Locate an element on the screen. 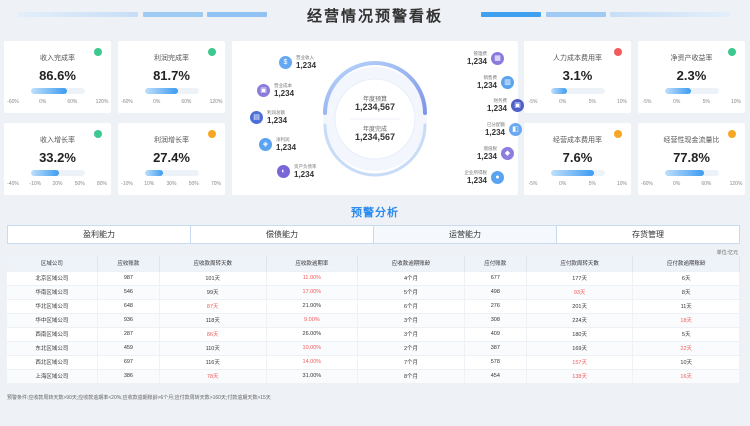  column-header: 应收款逾期率 is located at coordinates (312, 263).